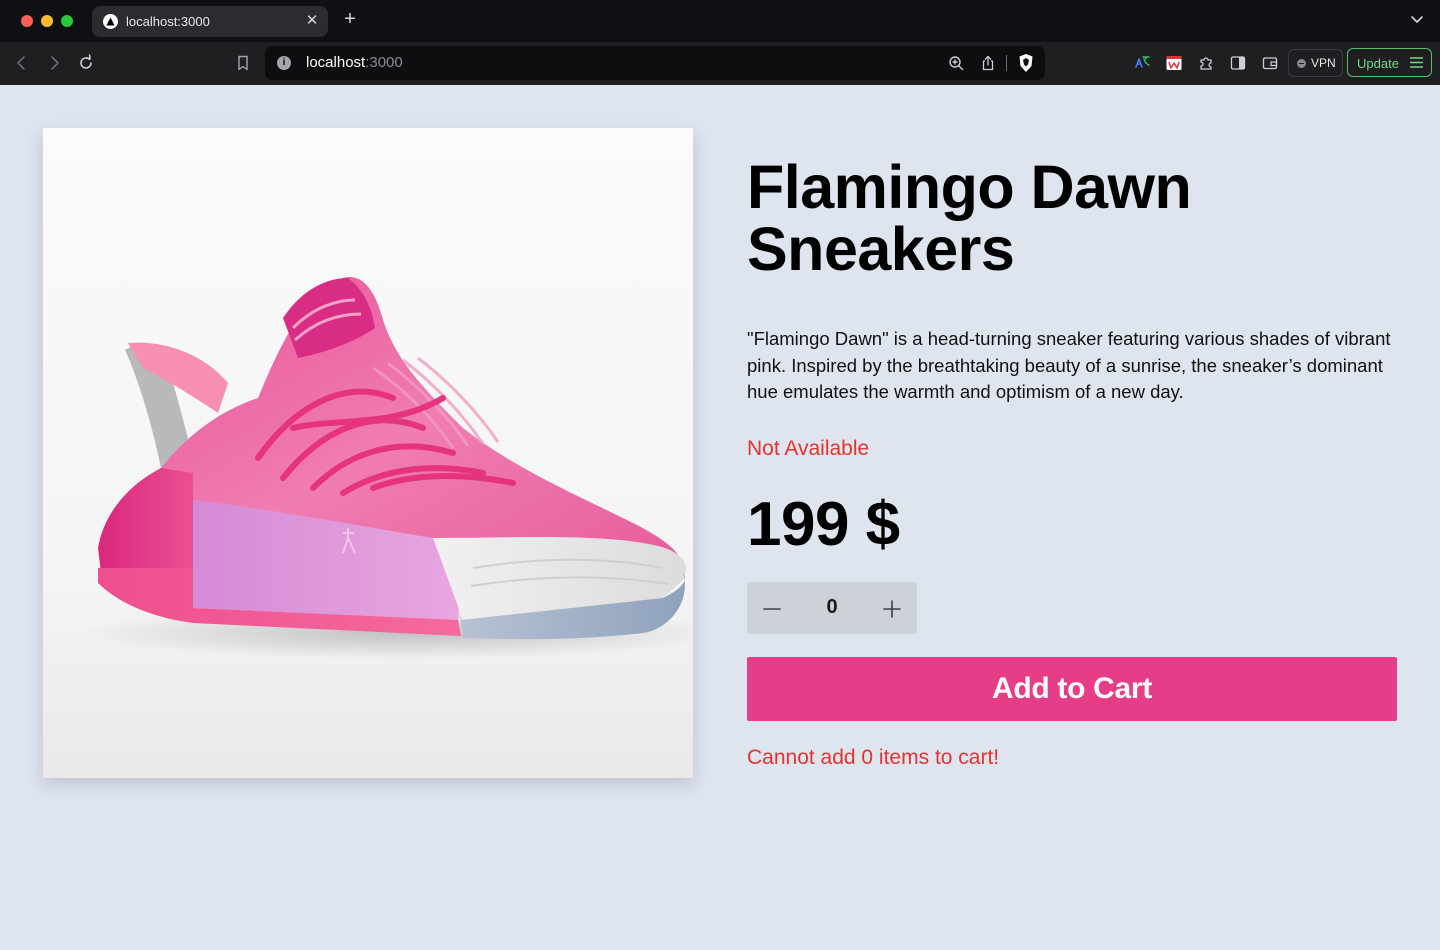 This screenshot has height=950, width=1440. Describe the element at coordinates (772, 608) in the screenshot. I see `minus-icon` at that location.